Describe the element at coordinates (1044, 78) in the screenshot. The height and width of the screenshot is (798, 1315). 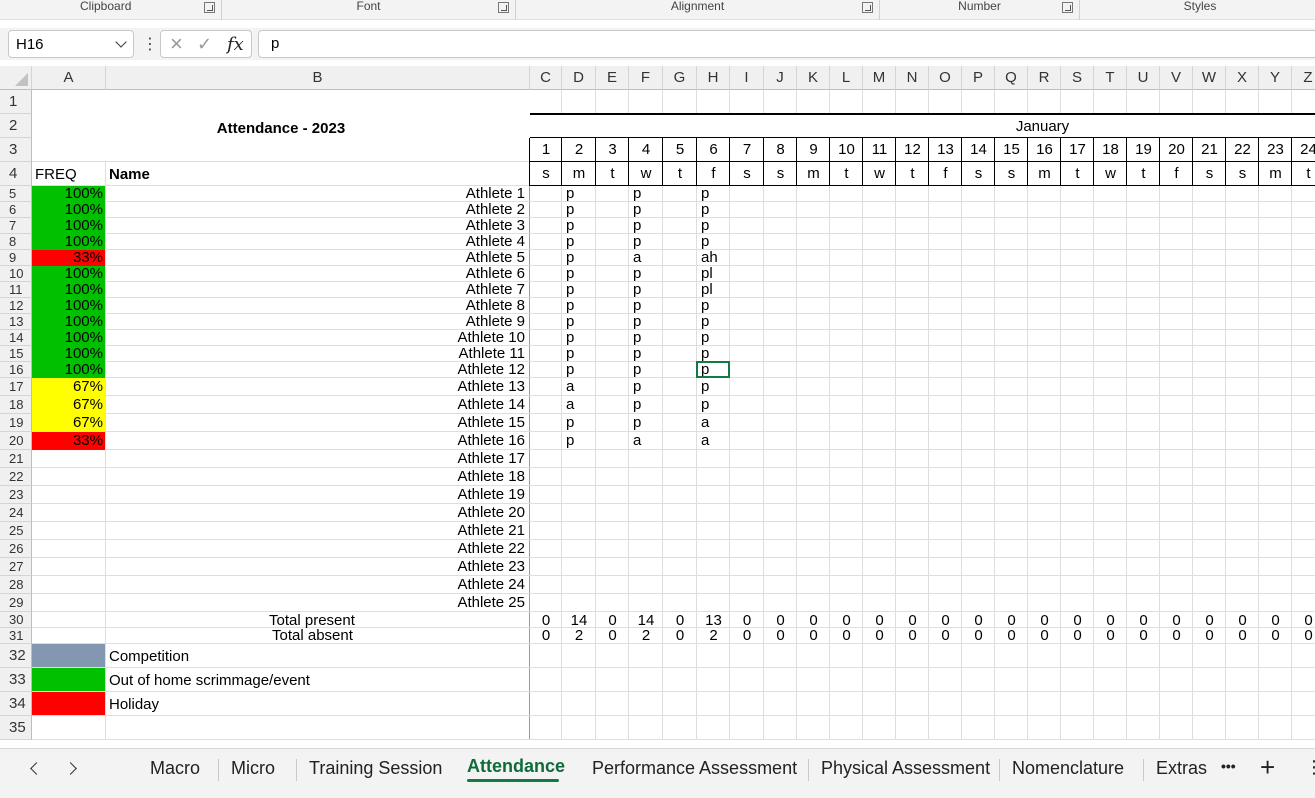
I see `column-header-r: R` at that location.